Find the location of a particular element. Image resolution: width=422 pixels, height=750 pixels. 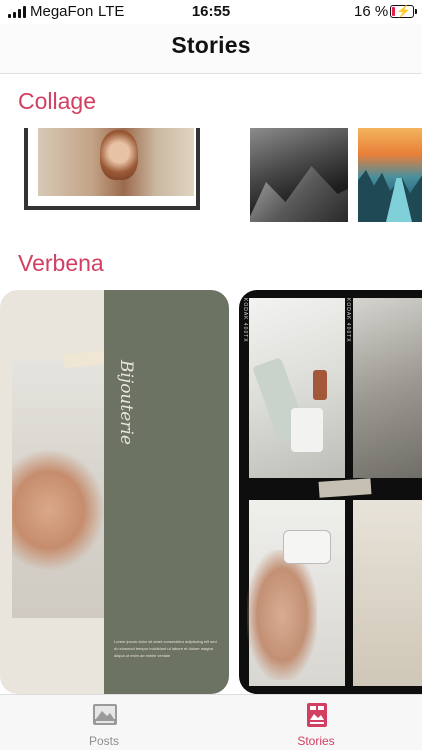

page-title: Stories is located at coordinates (211, 45).